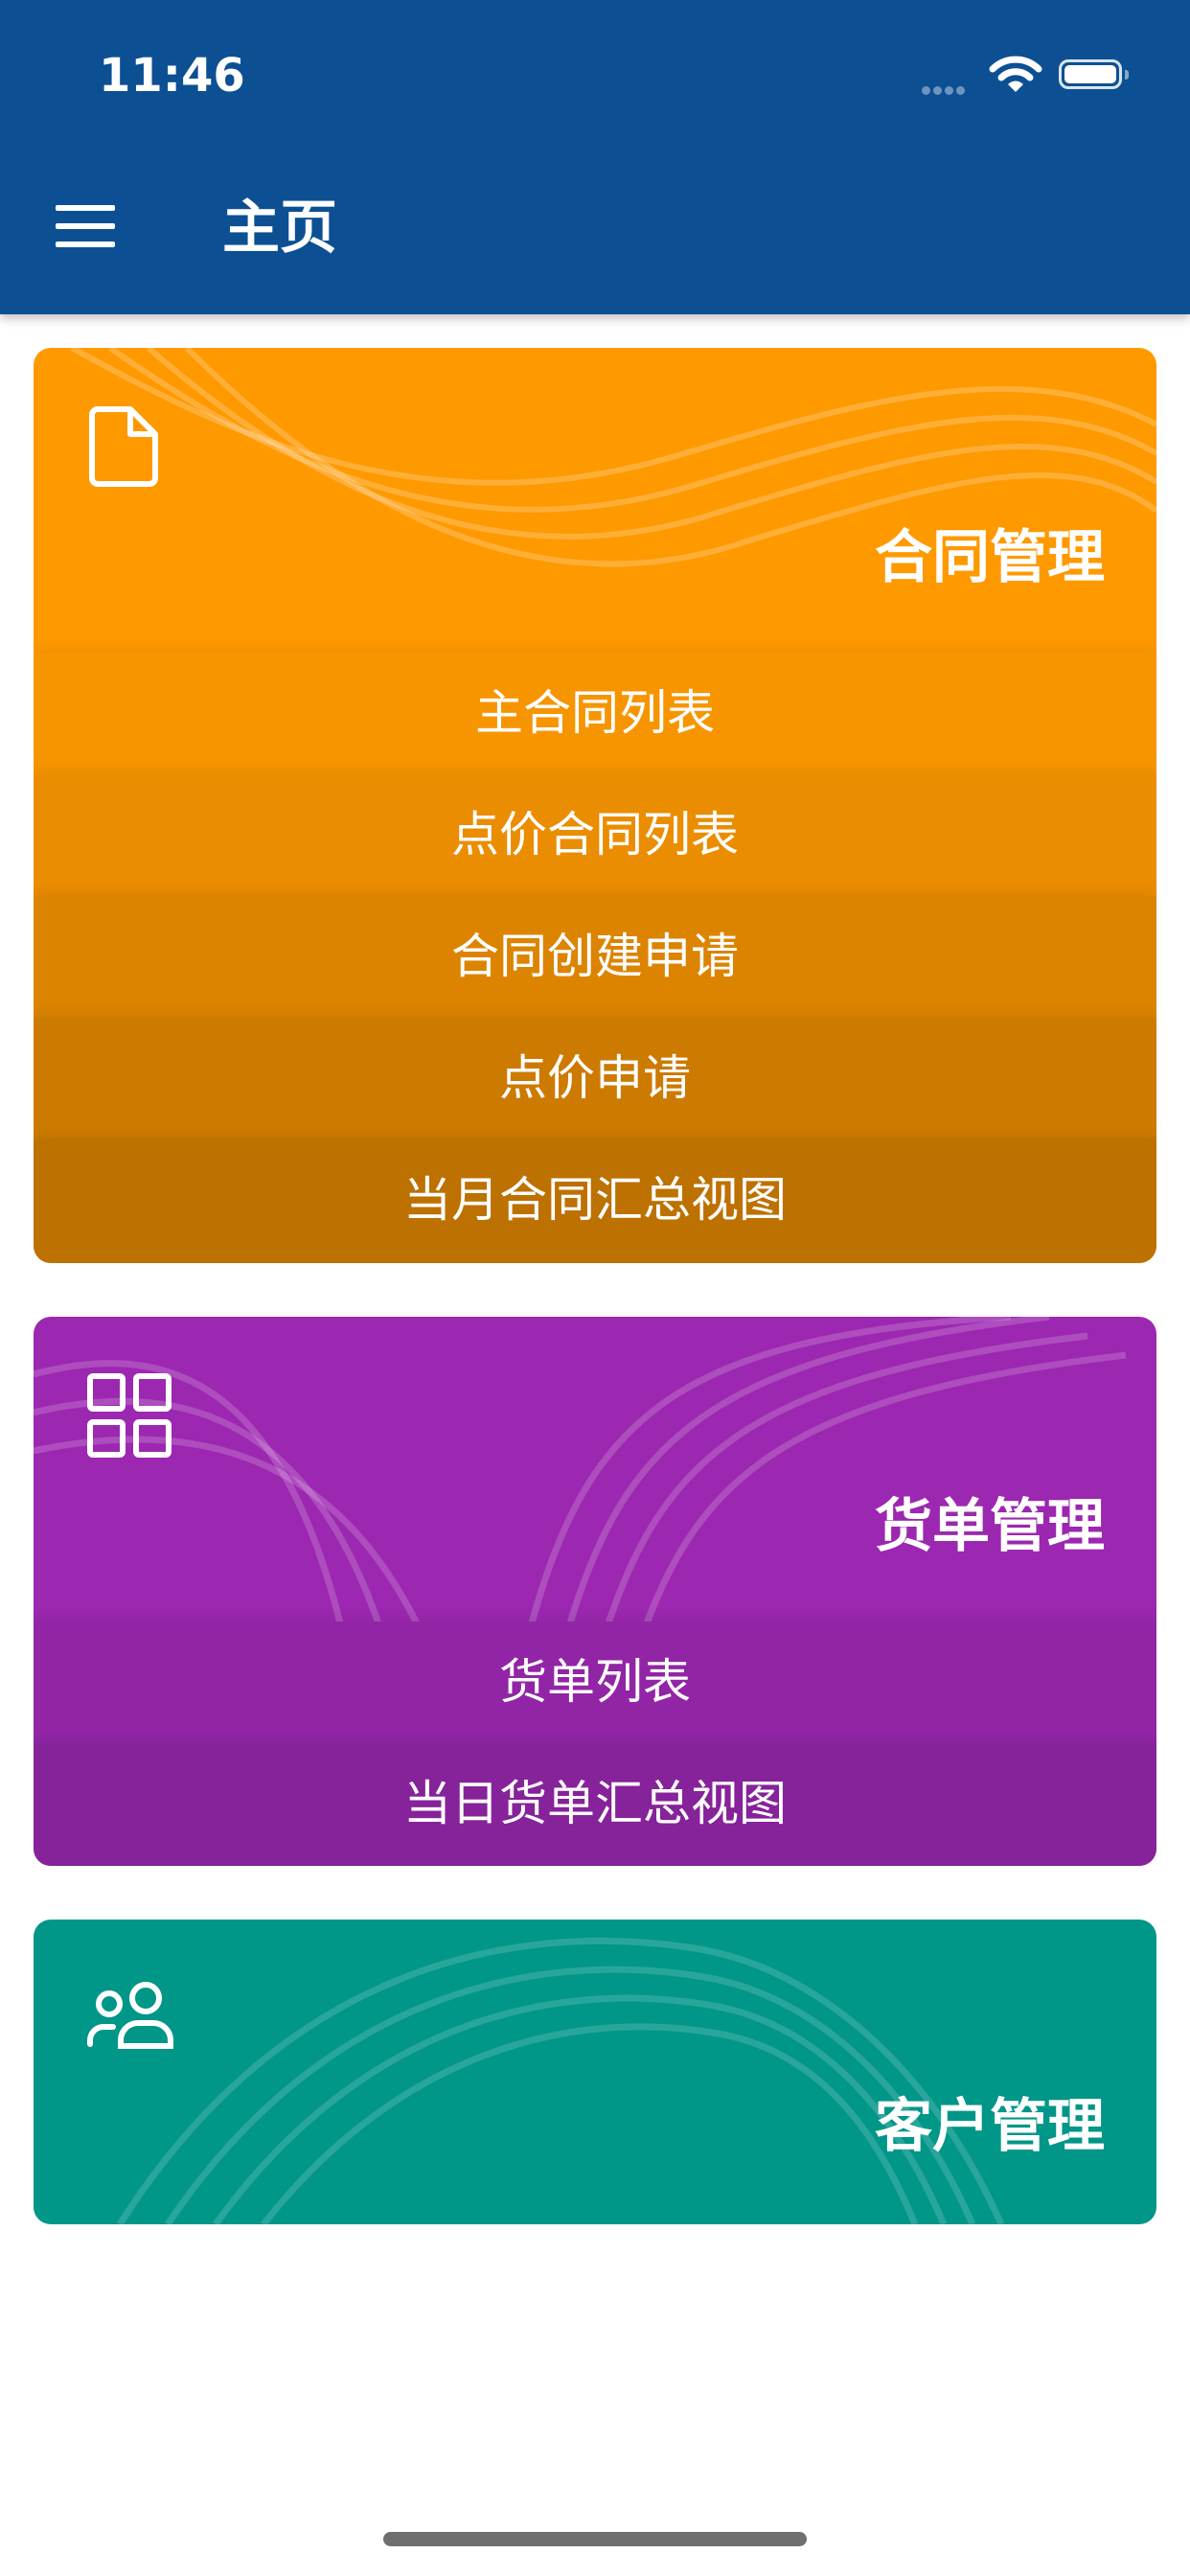  Describe the element at coordinates (595, 713) in the screenshot. I see `menu-item-main-contract-list: 主合同列表` at that location.